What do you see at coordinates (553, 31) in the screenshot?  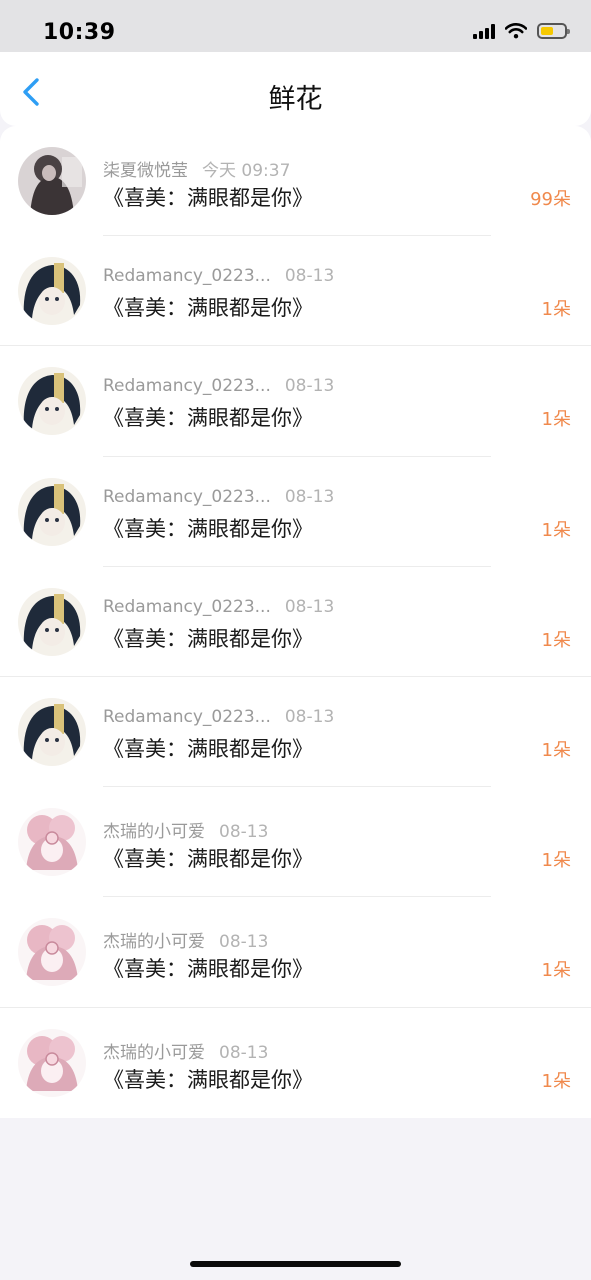 I see `battery-icon` at bounding box center [553, 31].